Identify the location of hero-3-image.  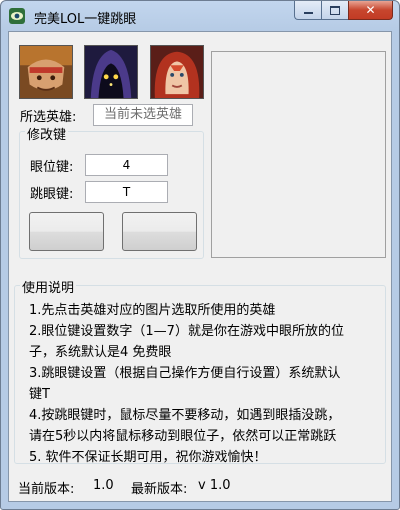
(177, 72).